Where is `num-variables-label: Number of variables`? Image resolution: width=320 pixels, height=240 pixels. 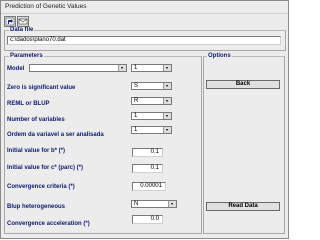 num-variables-label: Number of variables is located at coordinates (36, 120).